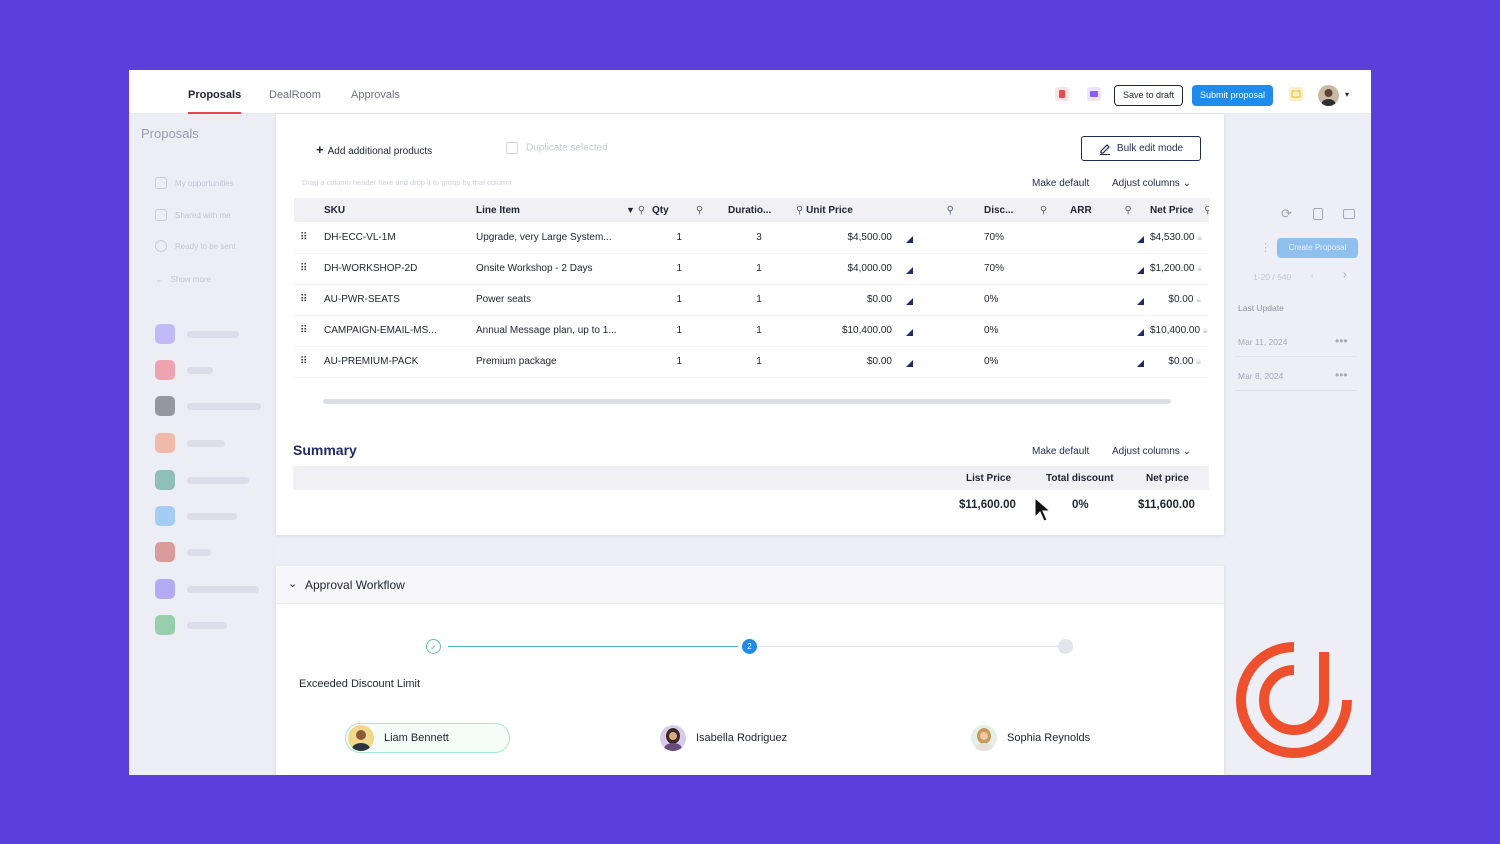  I want to click on list-item: Mar 8, 2024 •••, so click(1296, 376).